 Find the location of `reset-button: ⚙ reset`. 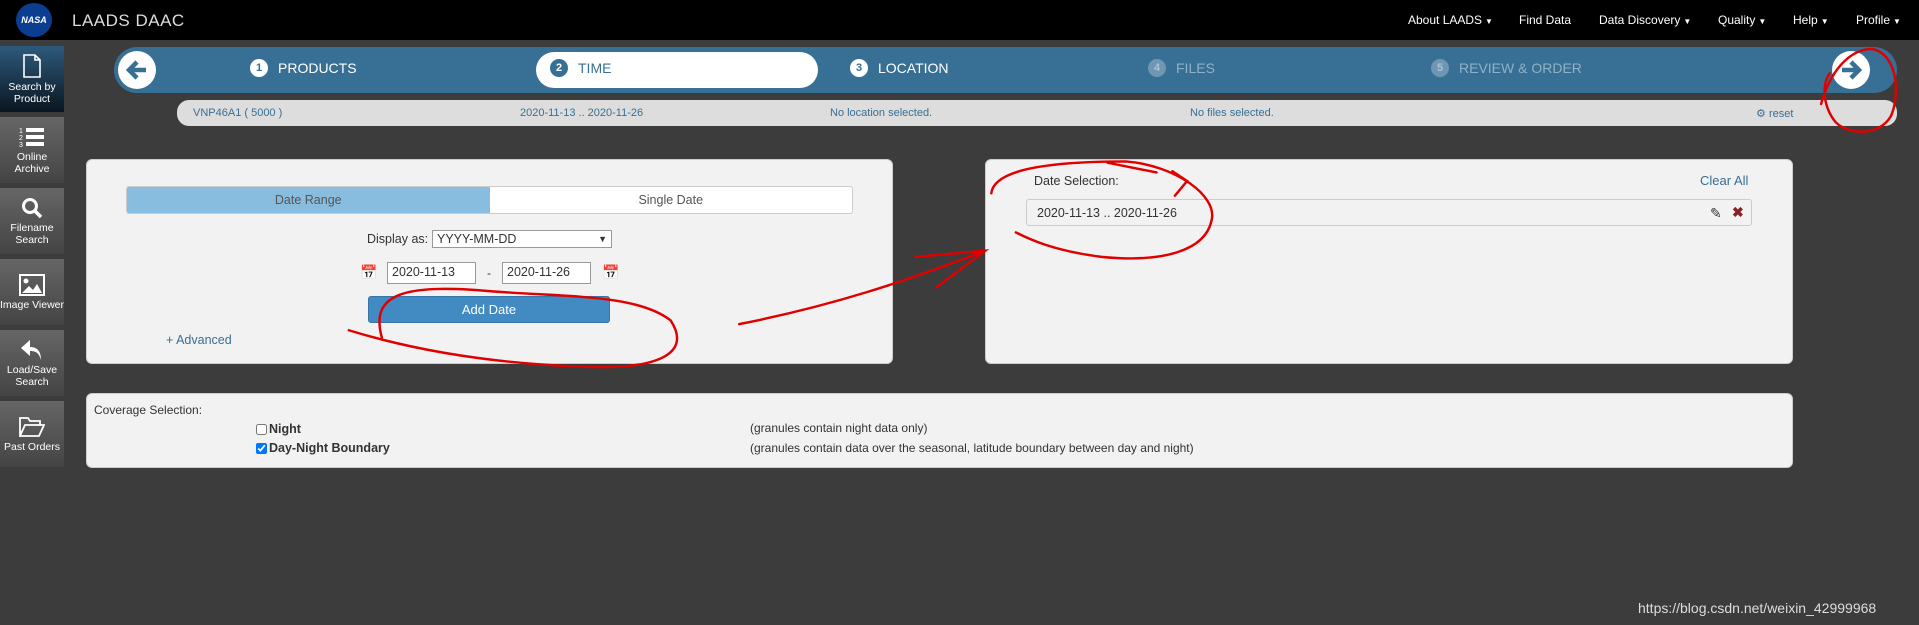

reset-button: ⚙ reset is located at coordinates (1774, 113).